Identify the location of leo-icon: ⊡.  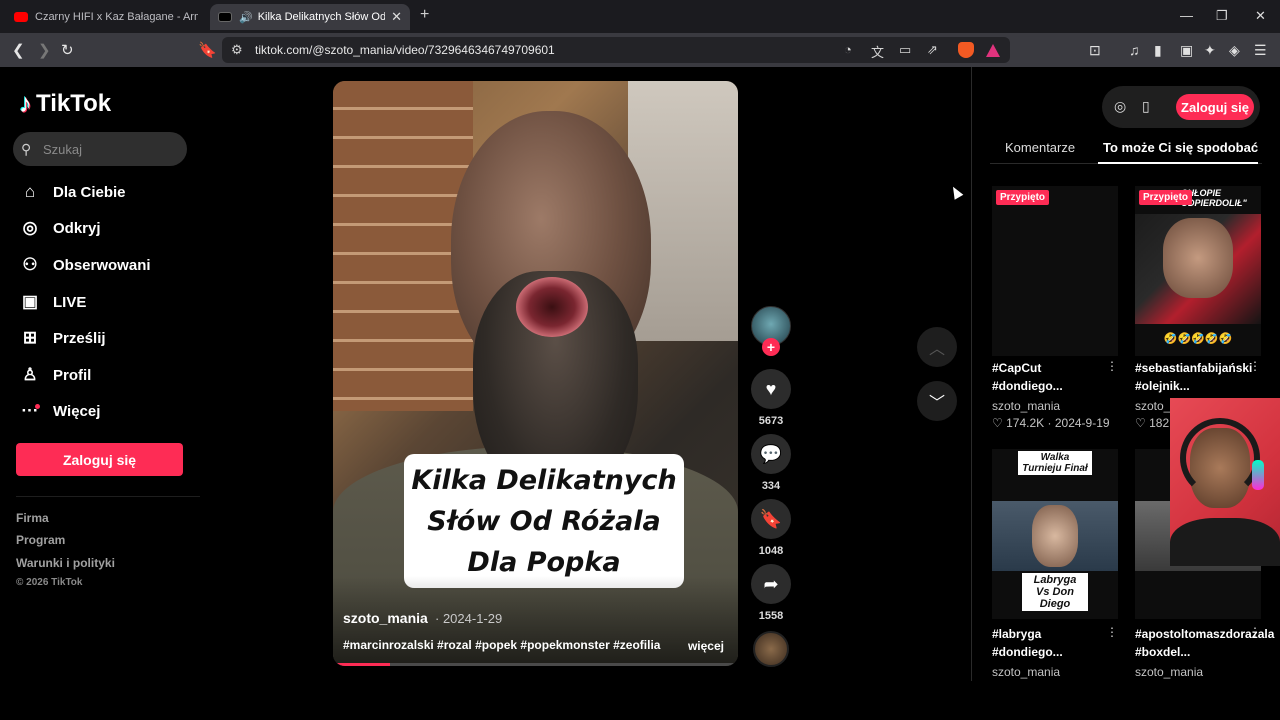
(1095, 50).